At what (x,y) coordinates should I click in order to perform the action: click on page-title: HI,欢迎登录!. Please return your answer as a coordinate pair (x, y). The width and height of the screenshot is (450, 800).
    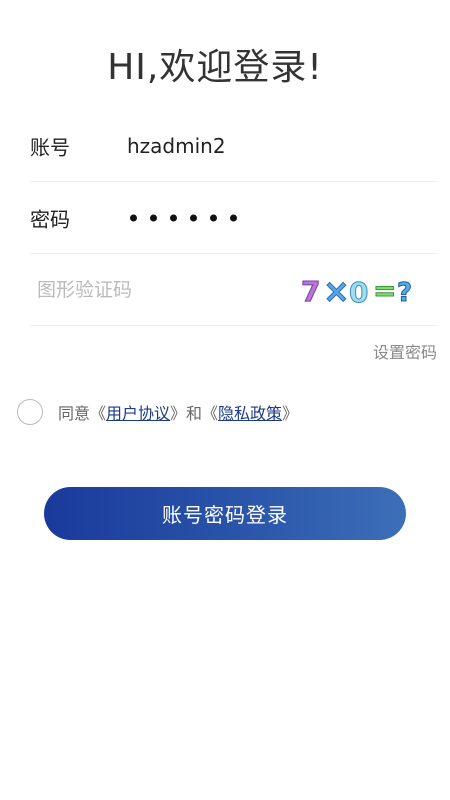
    Looking at the image, I should click on (215, 67).